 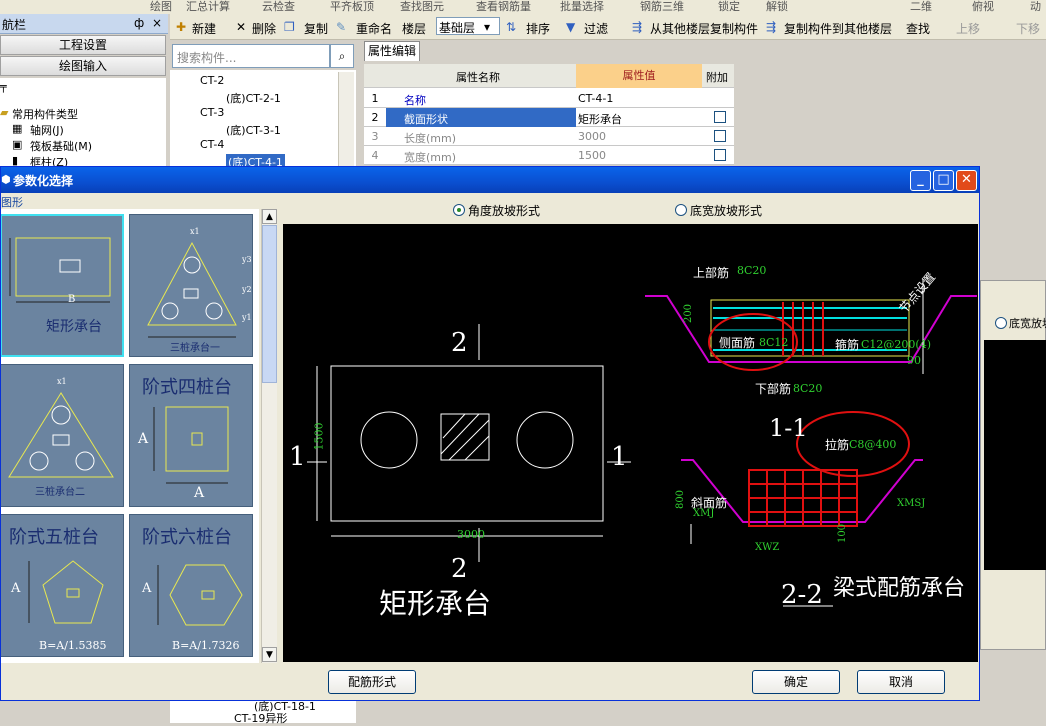 What do you see at coordinates (208, 7) in the screenshot?
I see `summary-calc-tool: 汇总计算` at bounding box center [208, 7].